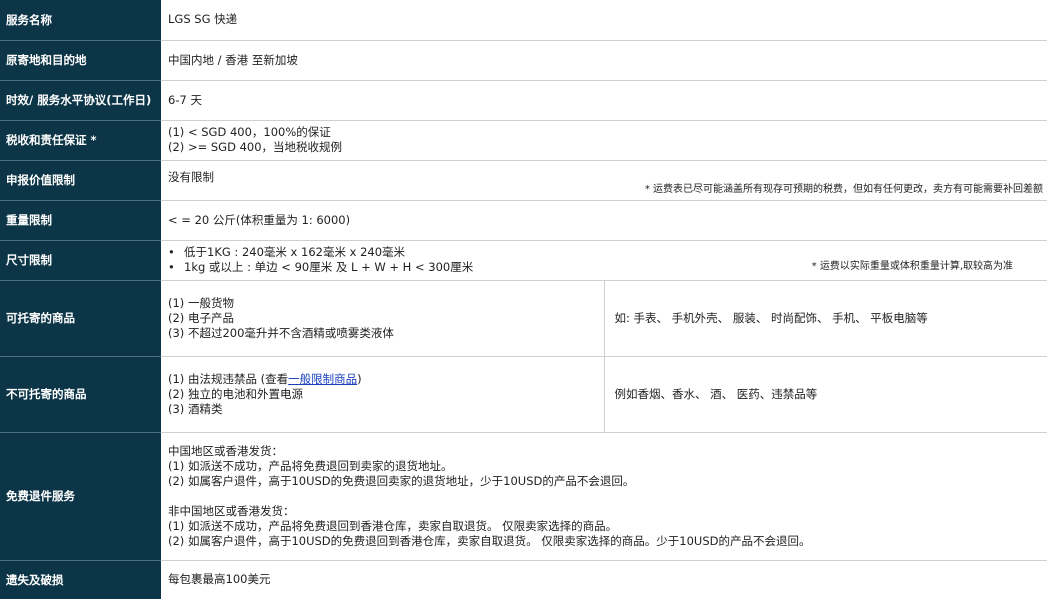  Describe the element at coordinates (235, 393) in the screenshot. I see `prohibited-item-2: (2) 独立的电池和外置电源` at that location.